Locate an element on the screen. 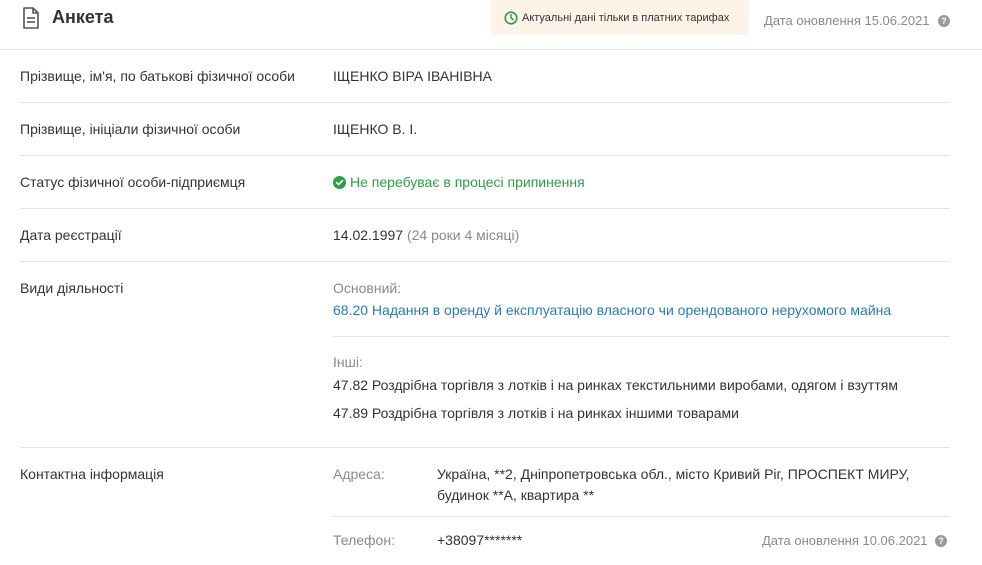  phone-update-date: Дата оновлення 10.06.2021 is located at coordinates (845, 540).